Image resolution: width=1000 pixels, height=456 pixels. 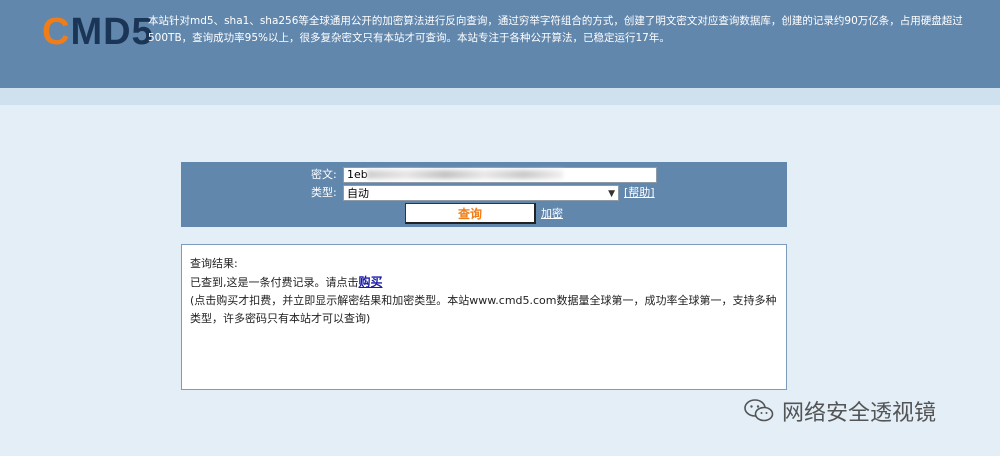 What do you see at coordinates (371, 282) in the screenshot?
I see `buy-link: 购买` at bounding box center [371, 282].